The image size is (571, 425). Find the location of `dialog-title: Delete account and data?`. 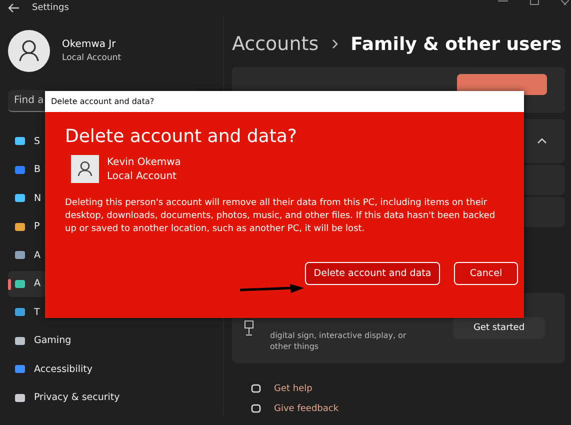

dialog-title: Delete account and data? is located at coordinates (102, 101).